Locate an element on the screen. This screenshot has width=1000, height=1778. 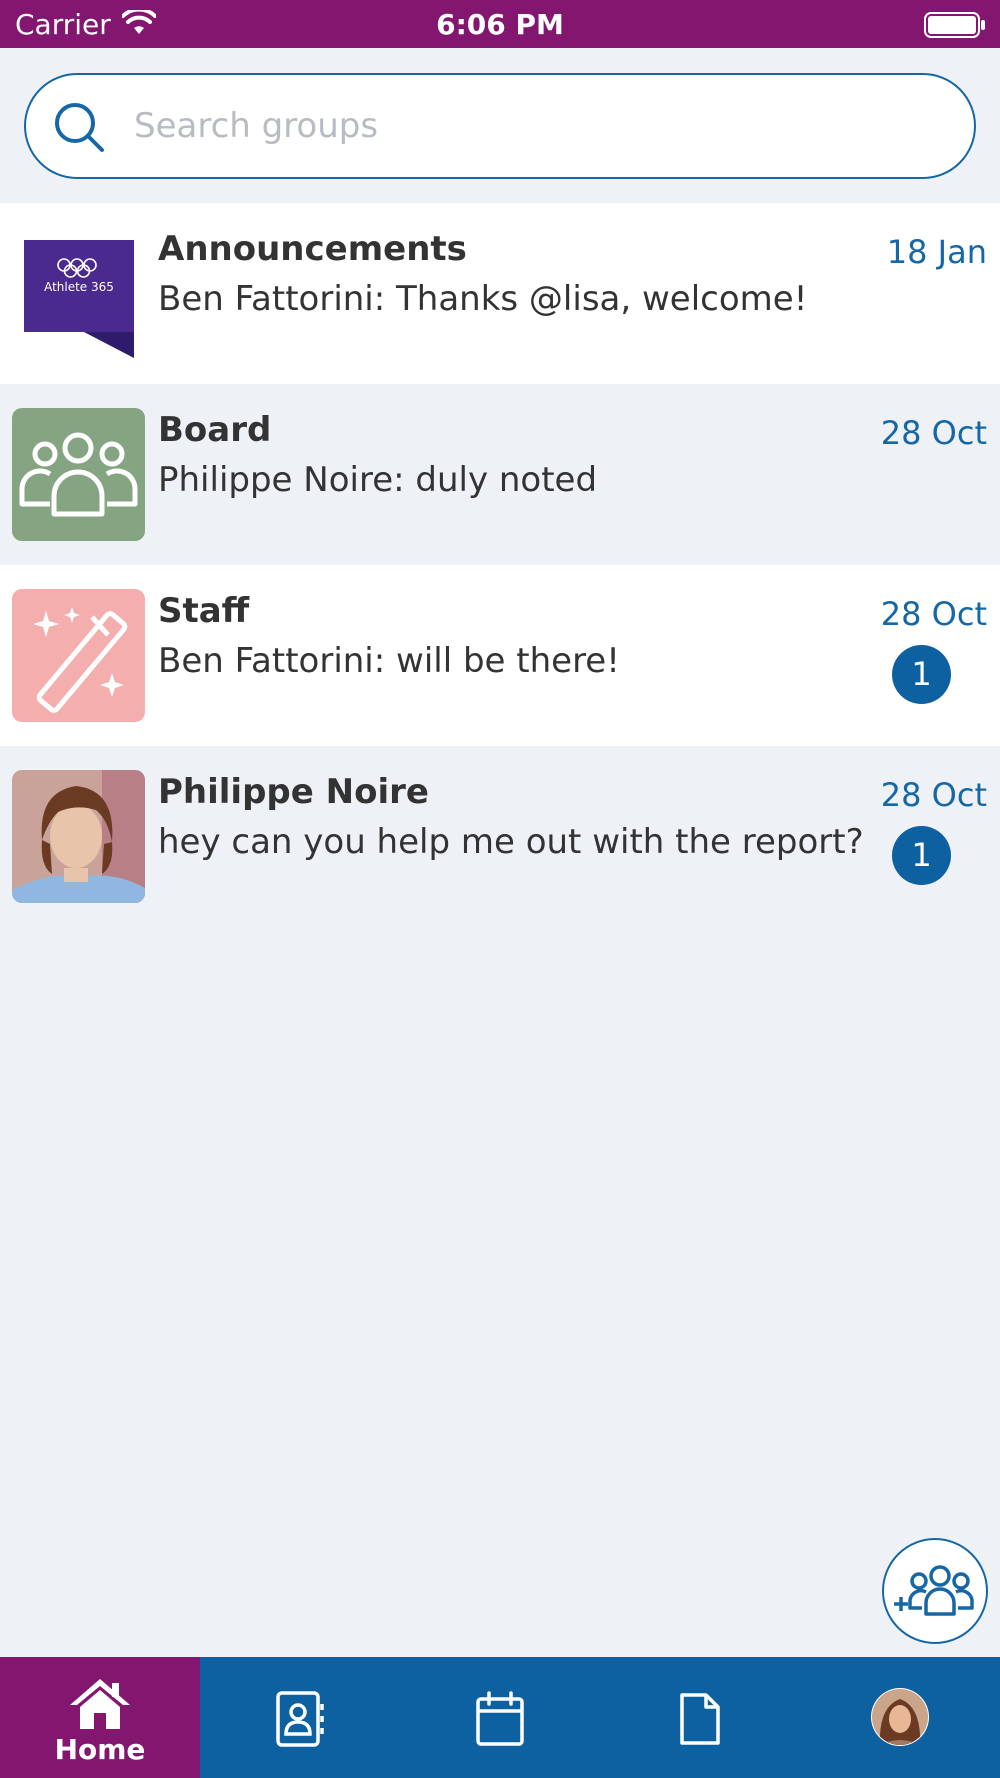
nav-home: Home is located at coordinates (100, 1717).